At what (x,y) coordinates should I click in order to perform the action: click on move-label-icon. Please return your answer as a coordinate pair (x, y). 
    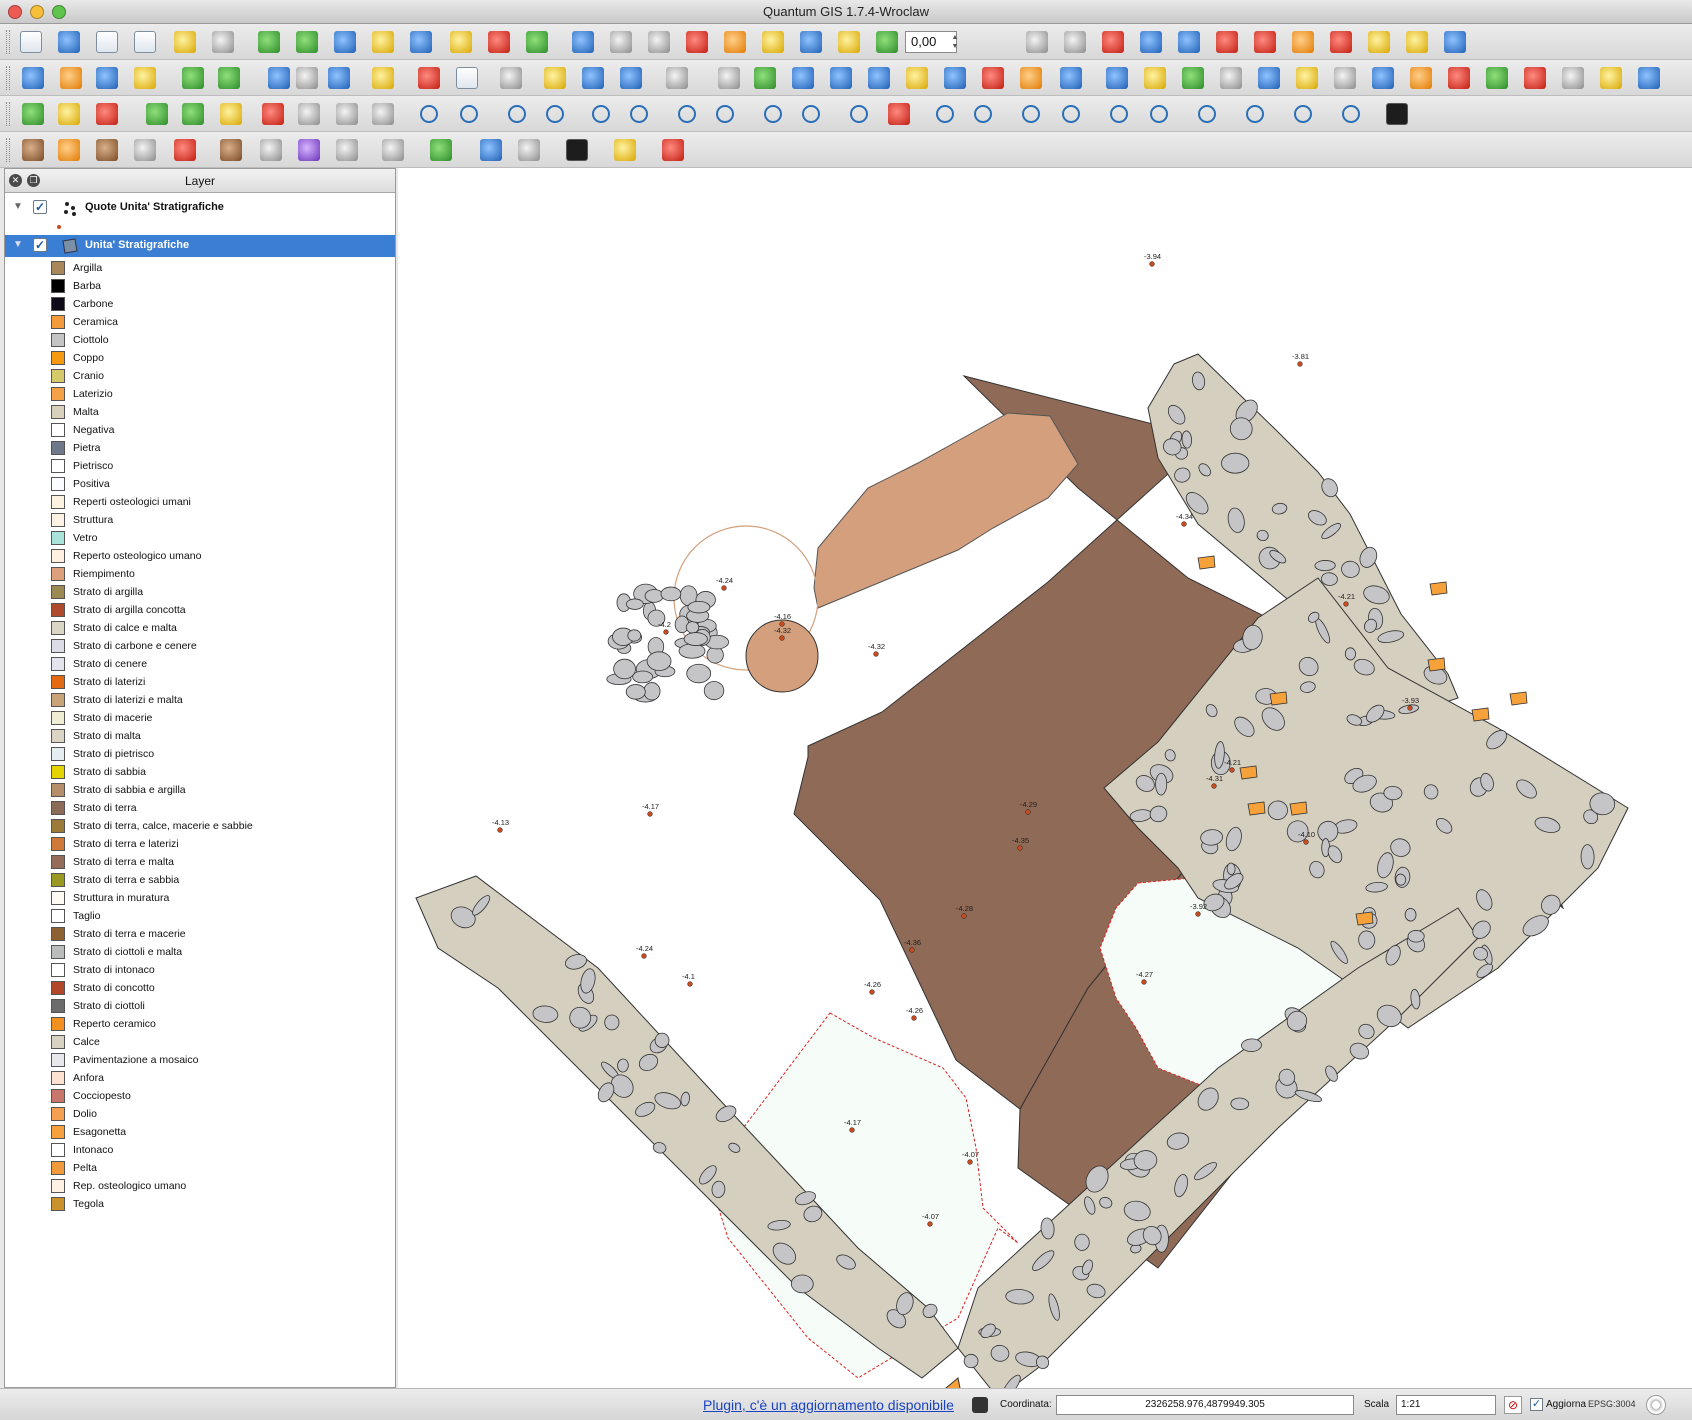
    Looking at the image, I should click on (71, 78).